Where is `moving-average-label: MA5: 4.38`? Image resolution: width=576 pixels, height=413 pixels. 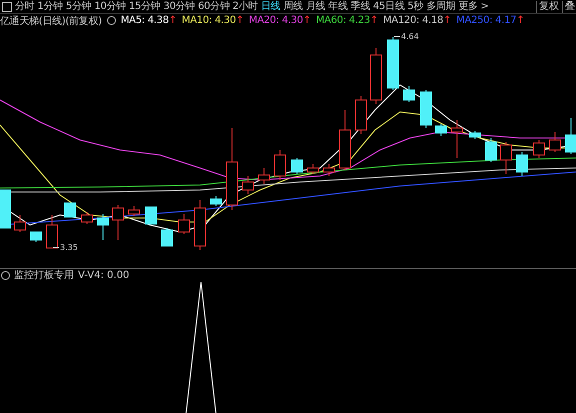
moving-average-label: MA5: 4.38 is located at coordinates (144, 20).